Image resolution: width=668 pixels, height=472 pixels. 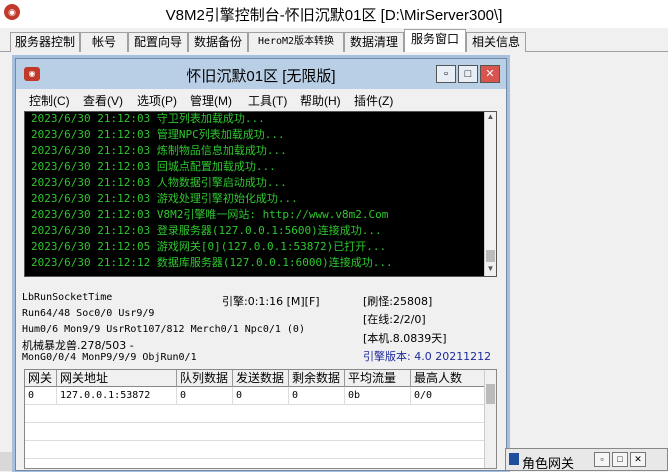 I want to click on online-count: [在线:2/2/0], so click(x=394, y=319).